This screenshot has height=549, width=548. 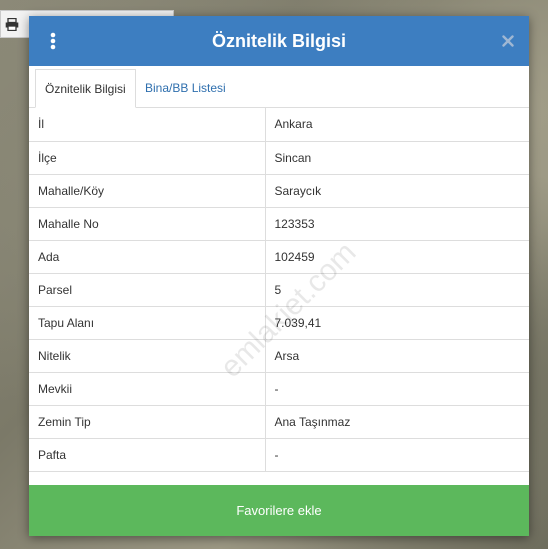 What do you see at coordinates (147, 191) in the screenshot?
I see `row-key: Mahalle/Köy` at bounding box center [147, 191].